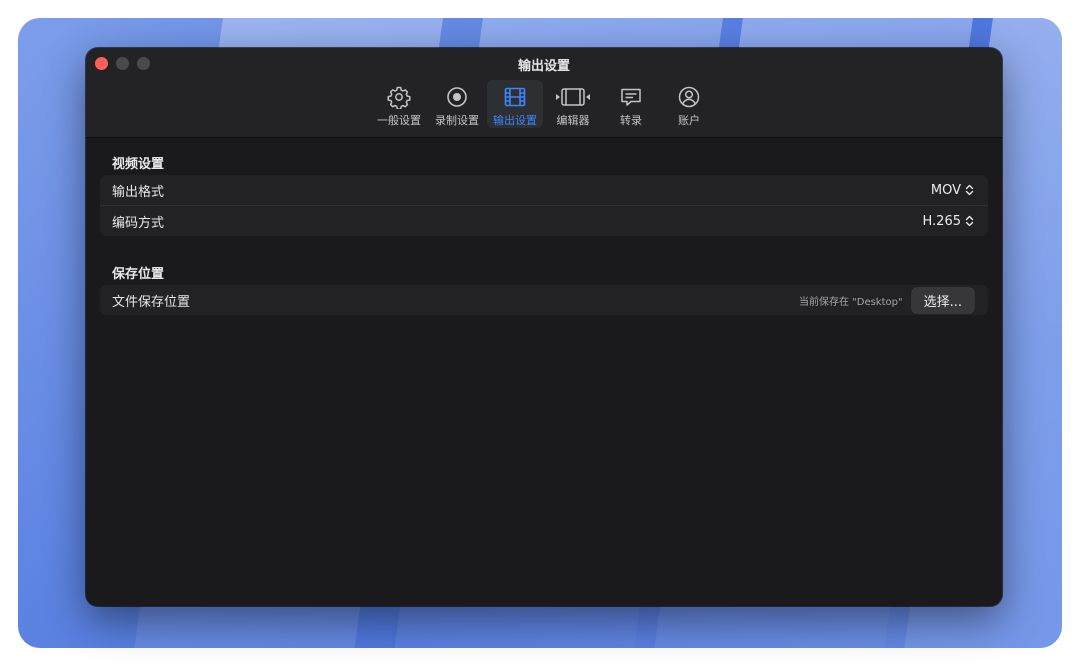 This screenshot has height=667, width=1080. Describe the element at coordinates (544, 104) in the screenshot. I see `preferences-tabs: 一般设置 录制设置 输出设置 编辑器 转录 账户` at that location.